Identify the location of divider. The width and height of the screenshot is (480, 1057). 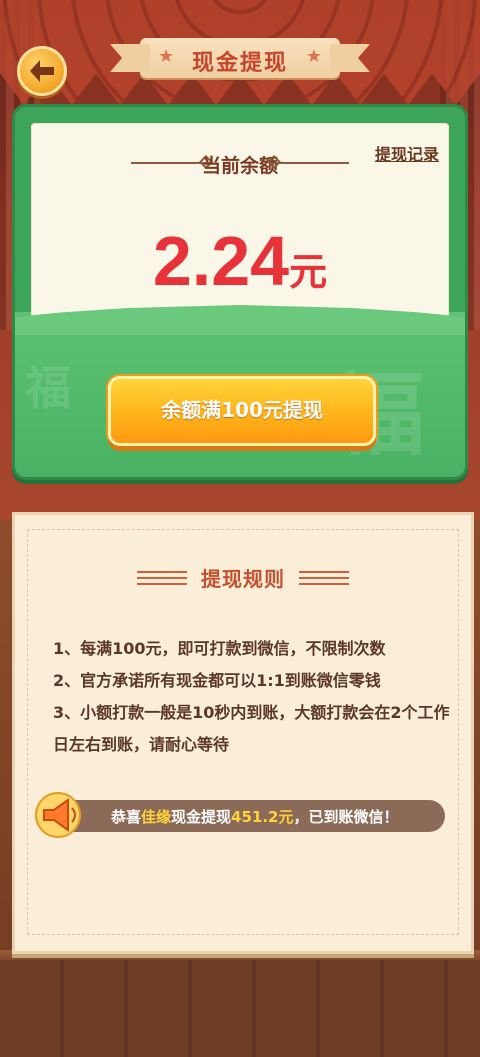
(309, 163).